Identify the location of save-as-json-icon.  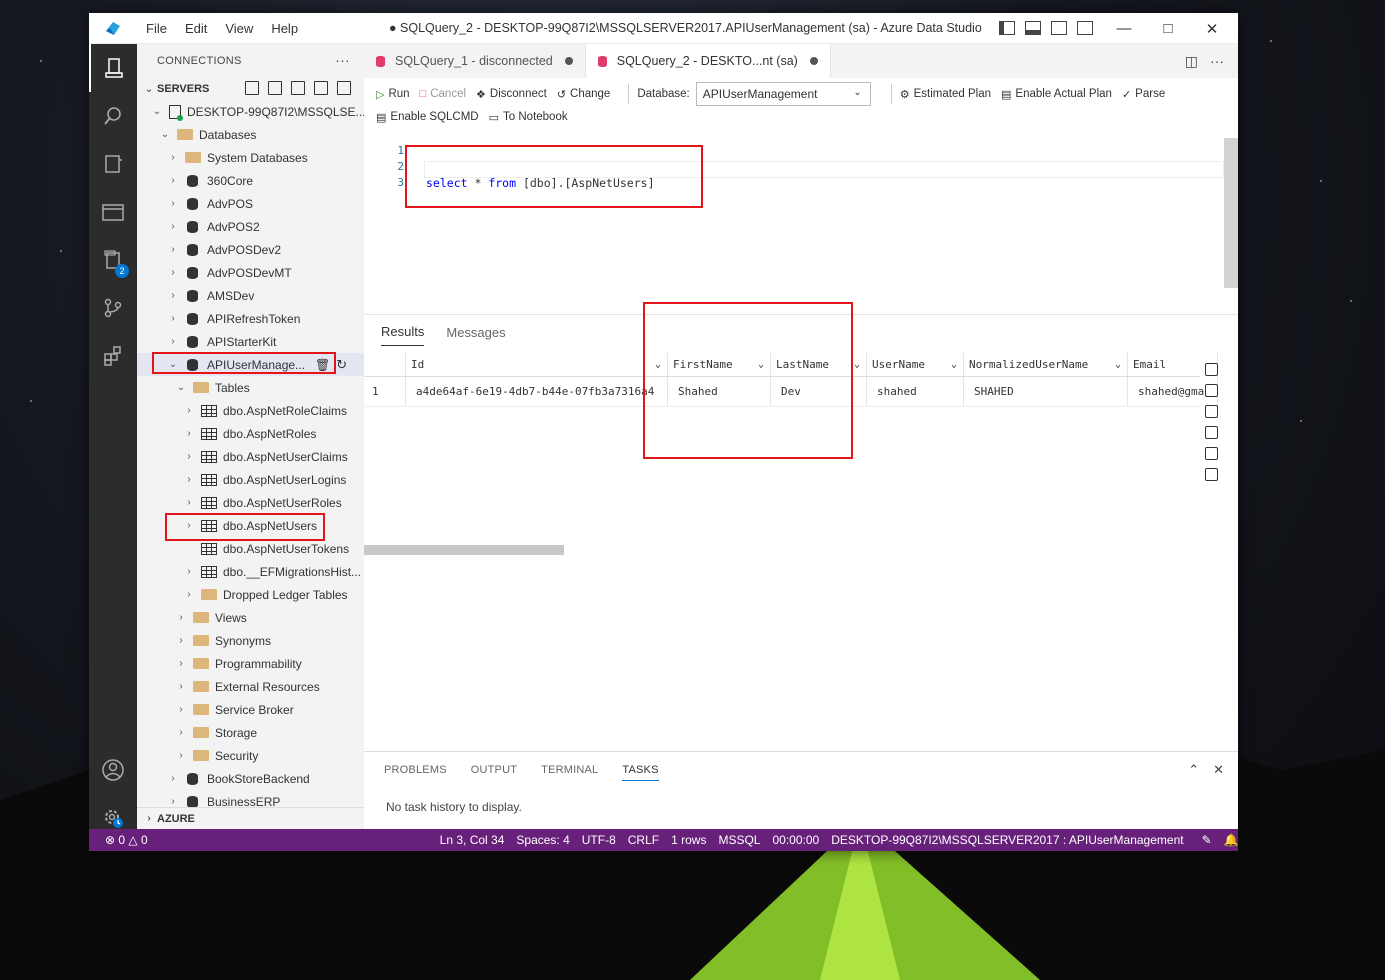
(1211, 411).